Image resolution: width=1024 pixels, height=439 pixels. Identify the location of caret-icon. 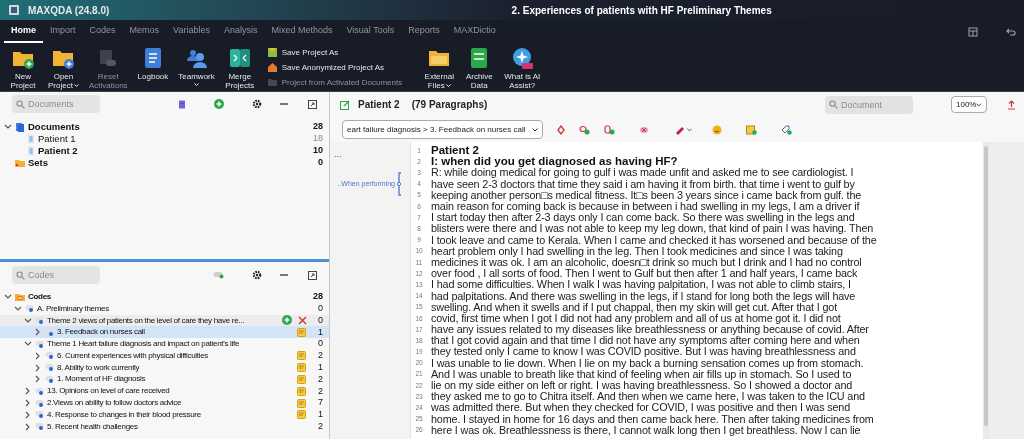
(689, 129).